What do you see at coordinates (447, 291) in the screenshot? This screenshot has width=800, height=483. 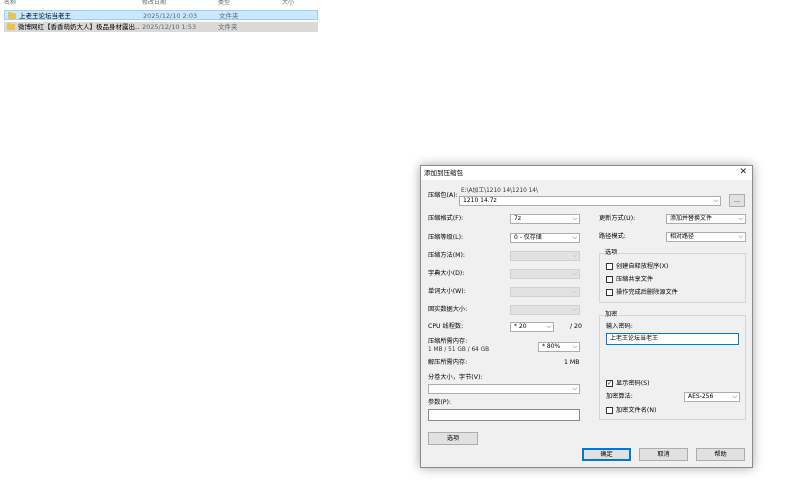 I see `word-label: 单词大小(W):` at bounding box center [447, 291].